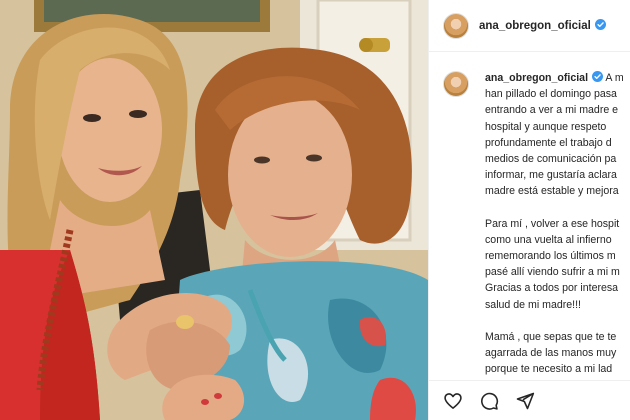 This screenshot has width=630, height=420. Describe the element at coordinates (551, 159) in the screenshot. I see `caption-text-line: medios de comunicación pa` at that location.